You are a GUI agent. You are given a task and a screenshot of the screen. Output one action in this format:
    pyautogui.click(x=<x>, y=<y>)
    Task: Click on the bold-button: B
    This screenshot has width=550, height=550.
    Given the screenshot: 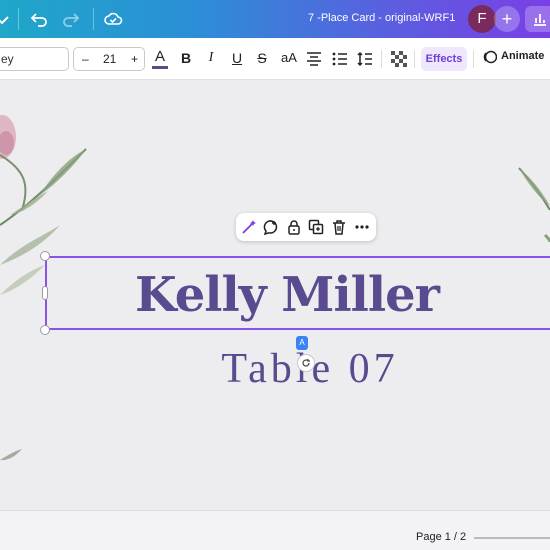 What is the action you would take?
    pyautogui.click(x=186, y=58)
    